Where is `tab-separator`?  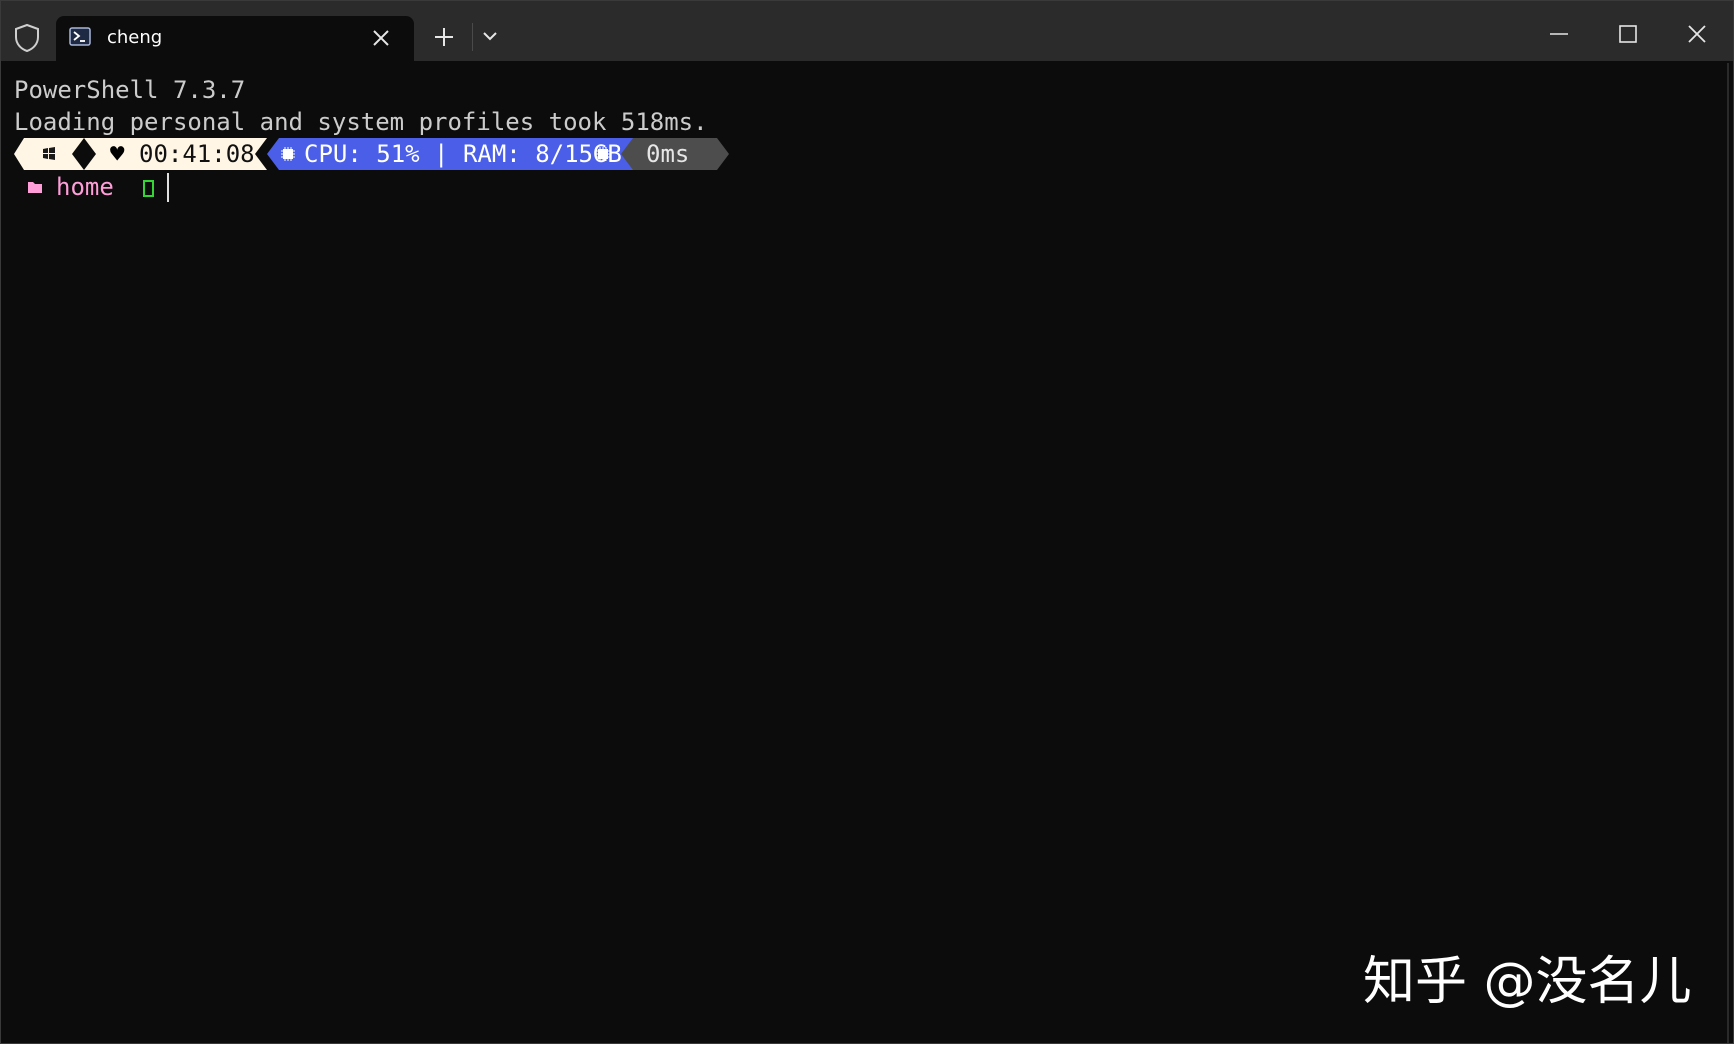 tab-separator is located at coordinates (472, 37).